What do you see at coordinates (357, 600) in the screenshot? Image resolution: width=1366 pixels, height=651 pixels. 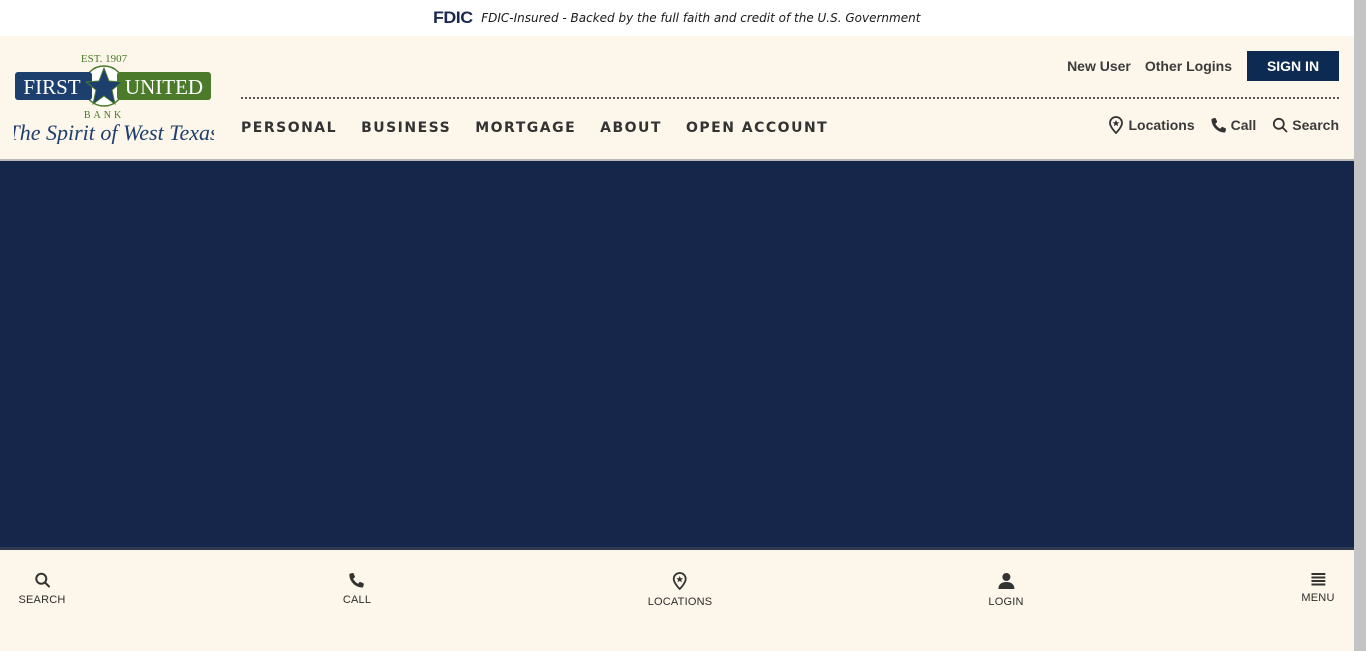 I see `bottom-call-label: CALL` at bounding box center [357, 600].